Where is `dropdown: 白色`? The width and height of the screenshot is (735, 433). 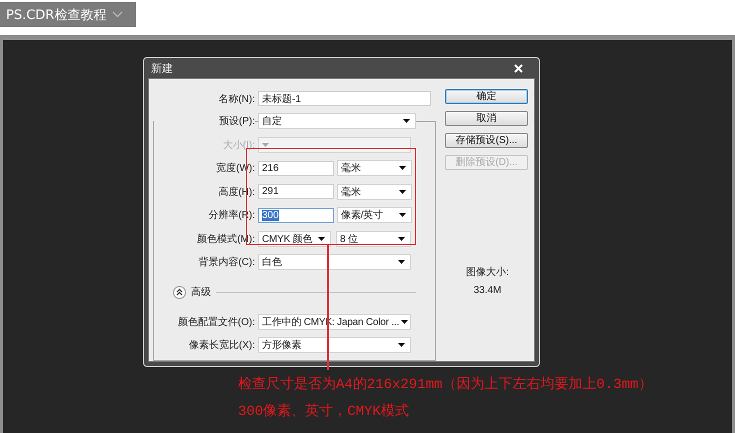 dropdown: 白色 is located at coordinates (334, 262).